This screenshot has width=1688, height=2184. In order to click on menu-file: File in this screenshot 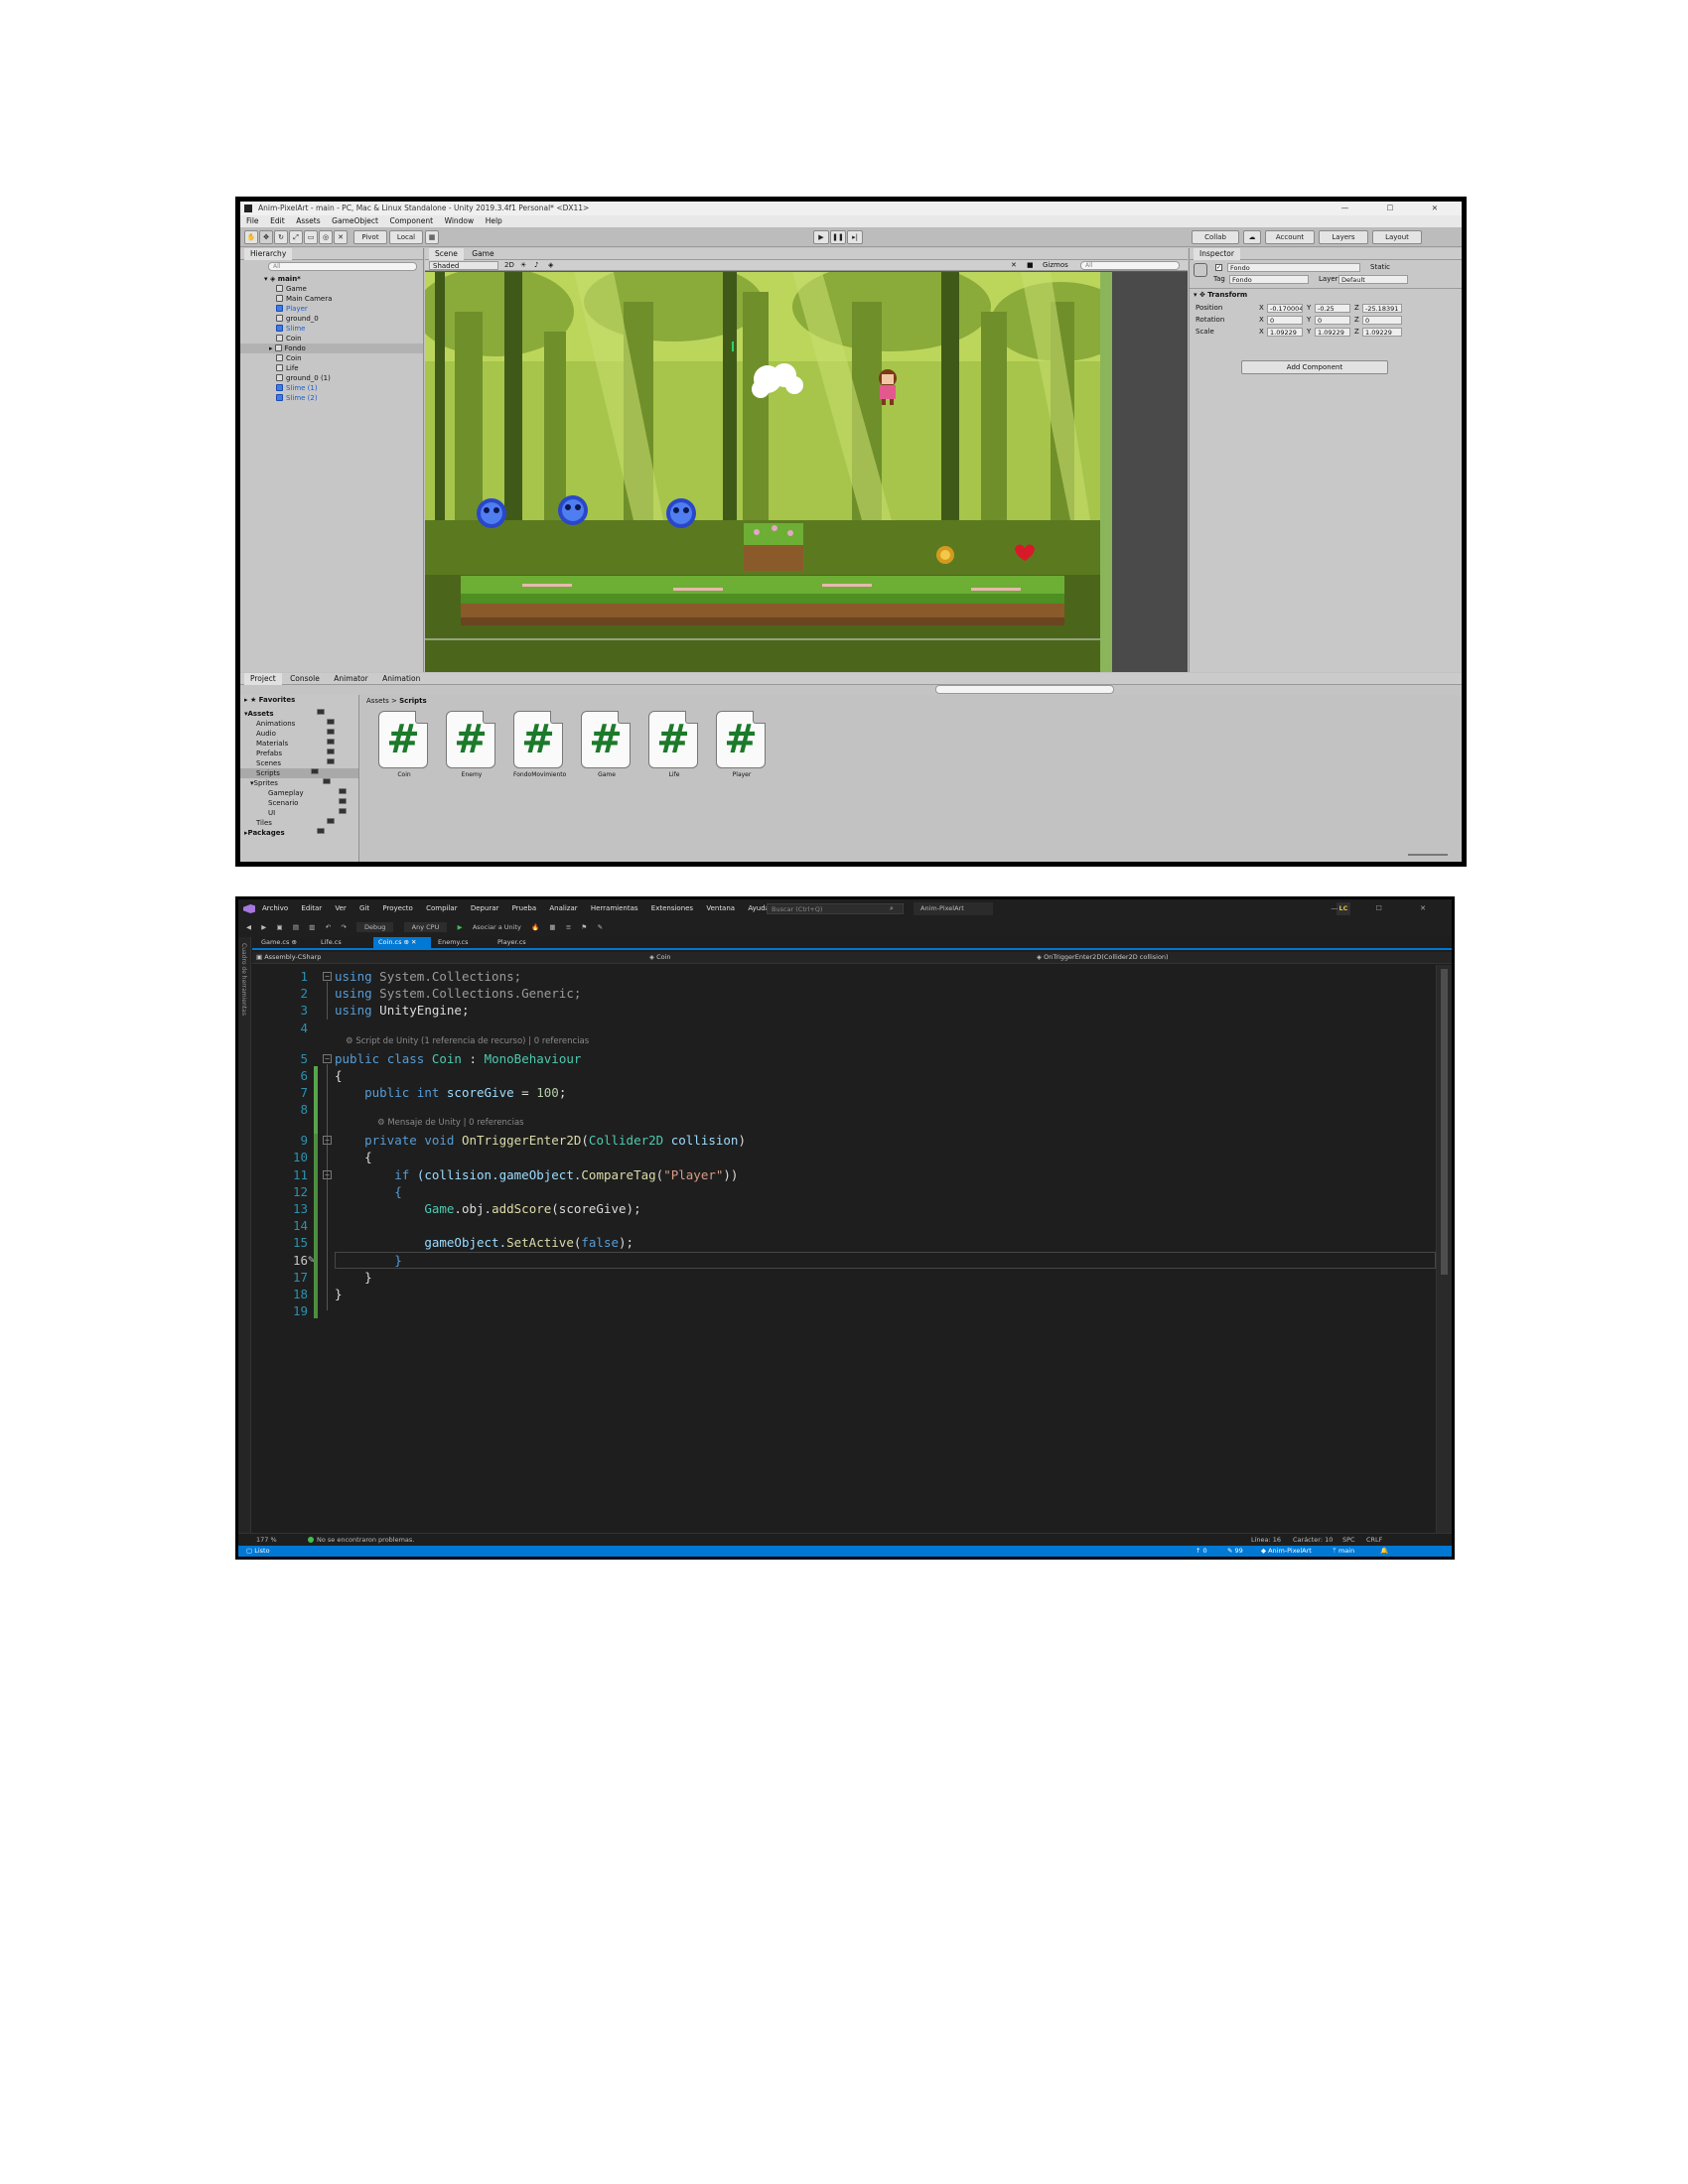, I will do `click(252, 220)`.